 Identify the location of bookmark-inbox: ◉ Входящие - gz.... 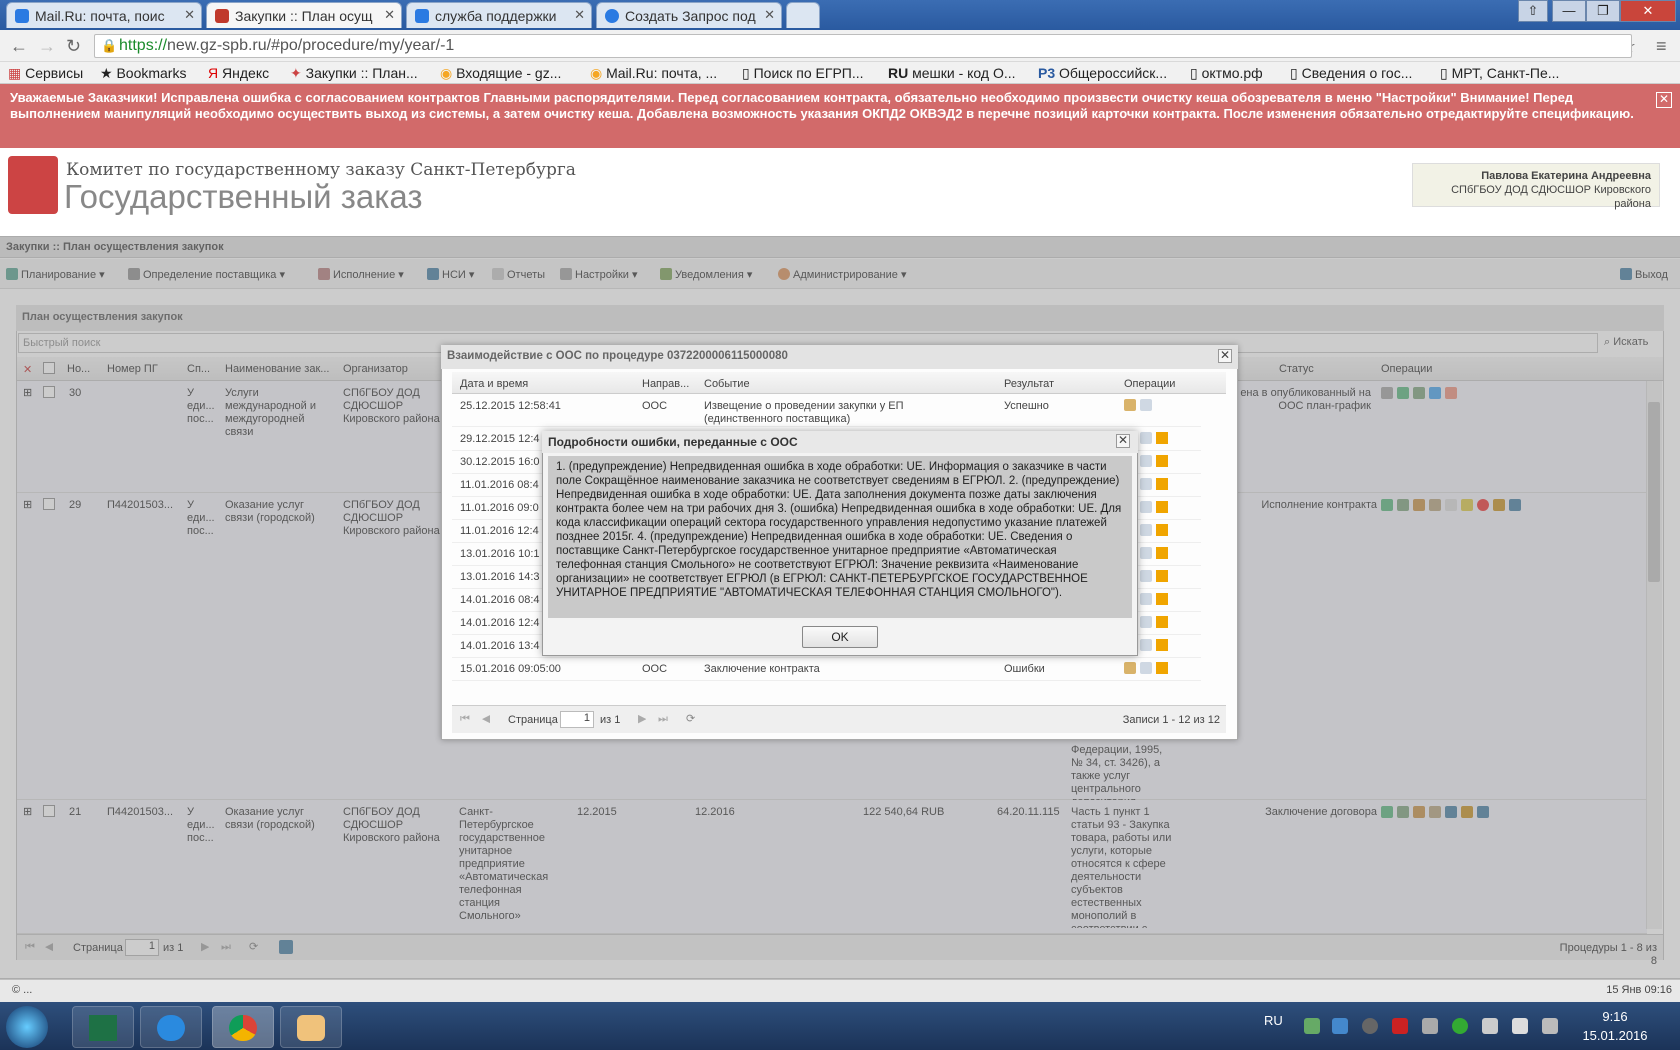
(500, 73).